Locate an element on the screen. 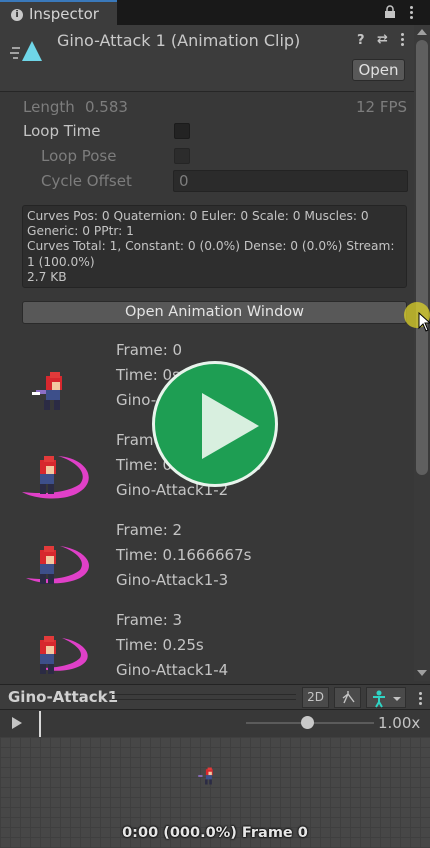 Image resolution: width=430 pixels, height=848 pixels. preview-play-icon is located at coordinates (17, 723).